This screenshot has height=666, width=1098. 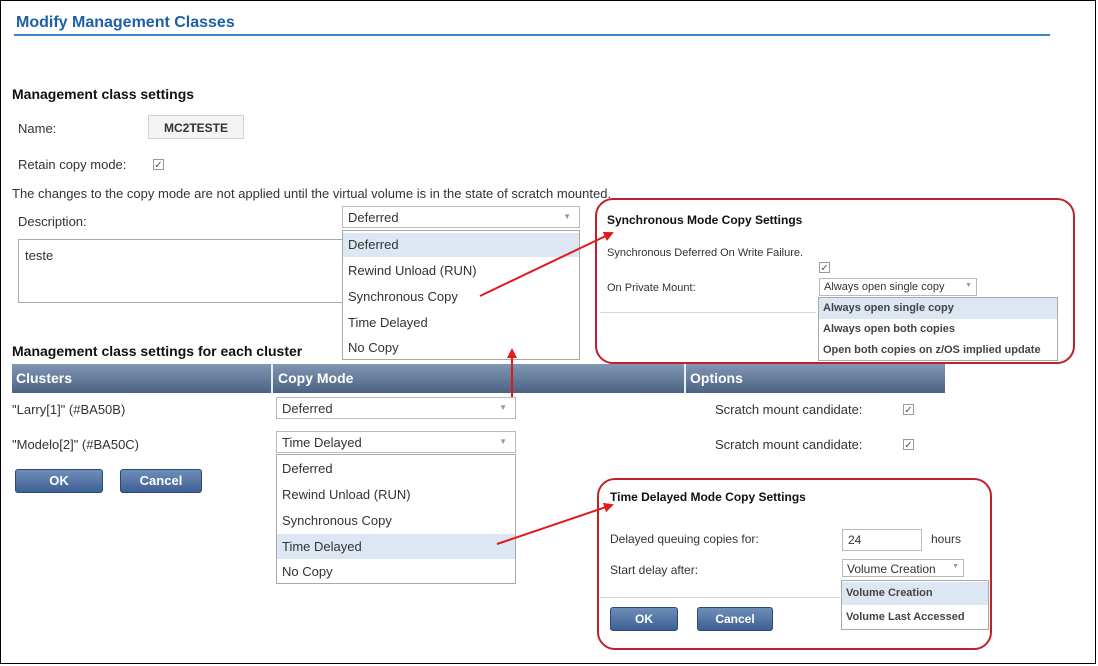 I want to click on arrow-to-sync-callout, so click(x=546, y=264).